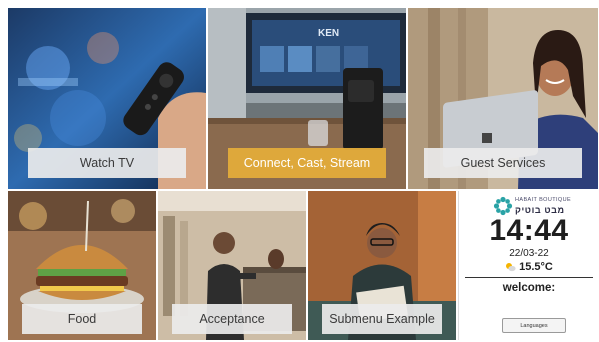 This screenshot has height=342, width=599. I want to click on flower-logo-icon, so click(503, 206).